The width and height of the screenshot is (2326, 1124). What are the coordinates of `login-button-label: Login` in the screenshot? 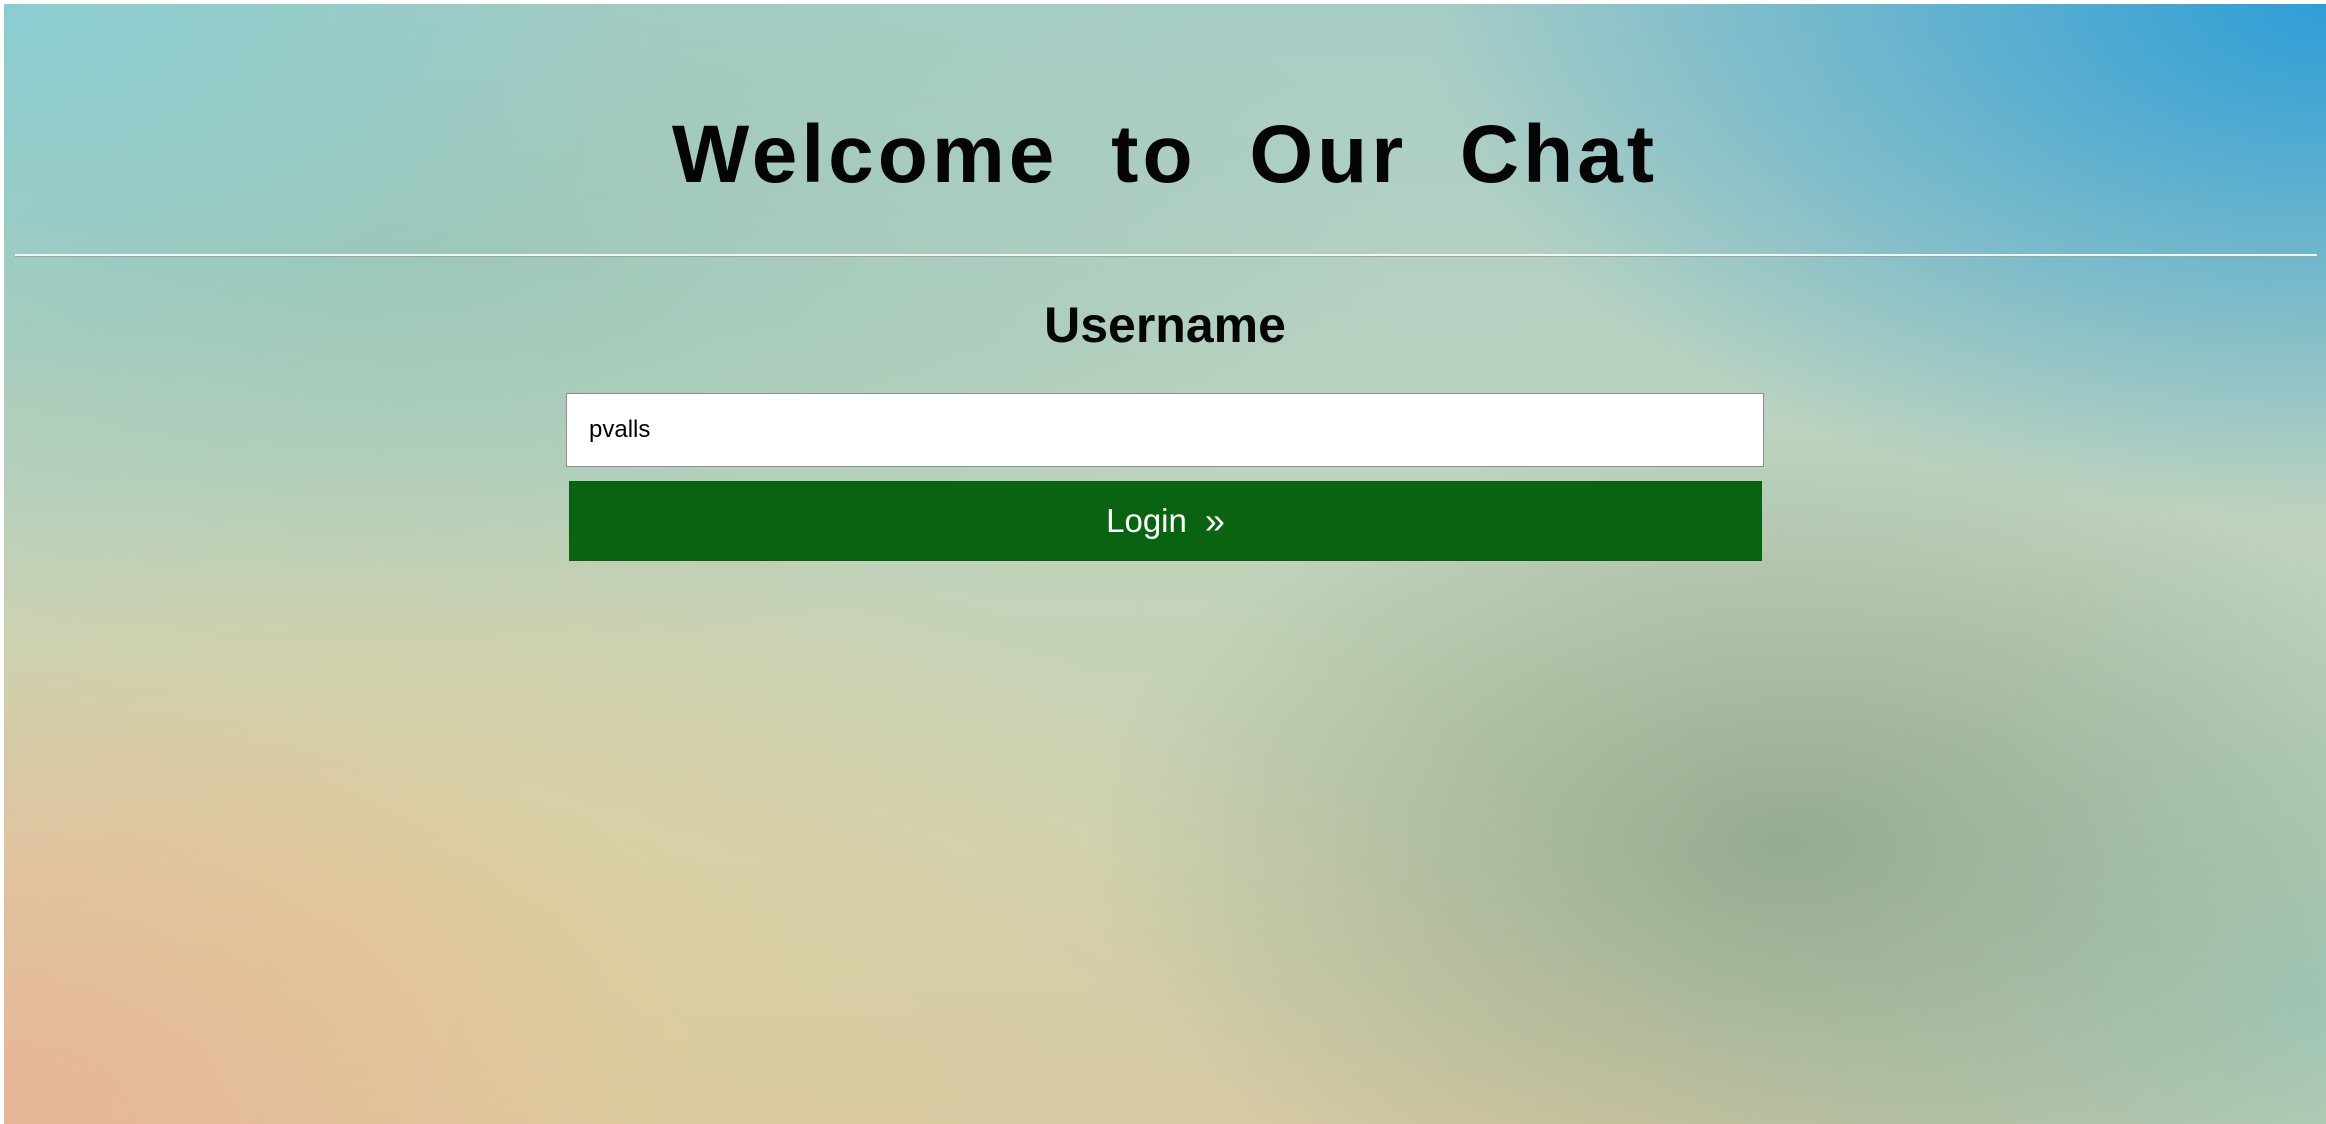 It's located at (1146, 520).